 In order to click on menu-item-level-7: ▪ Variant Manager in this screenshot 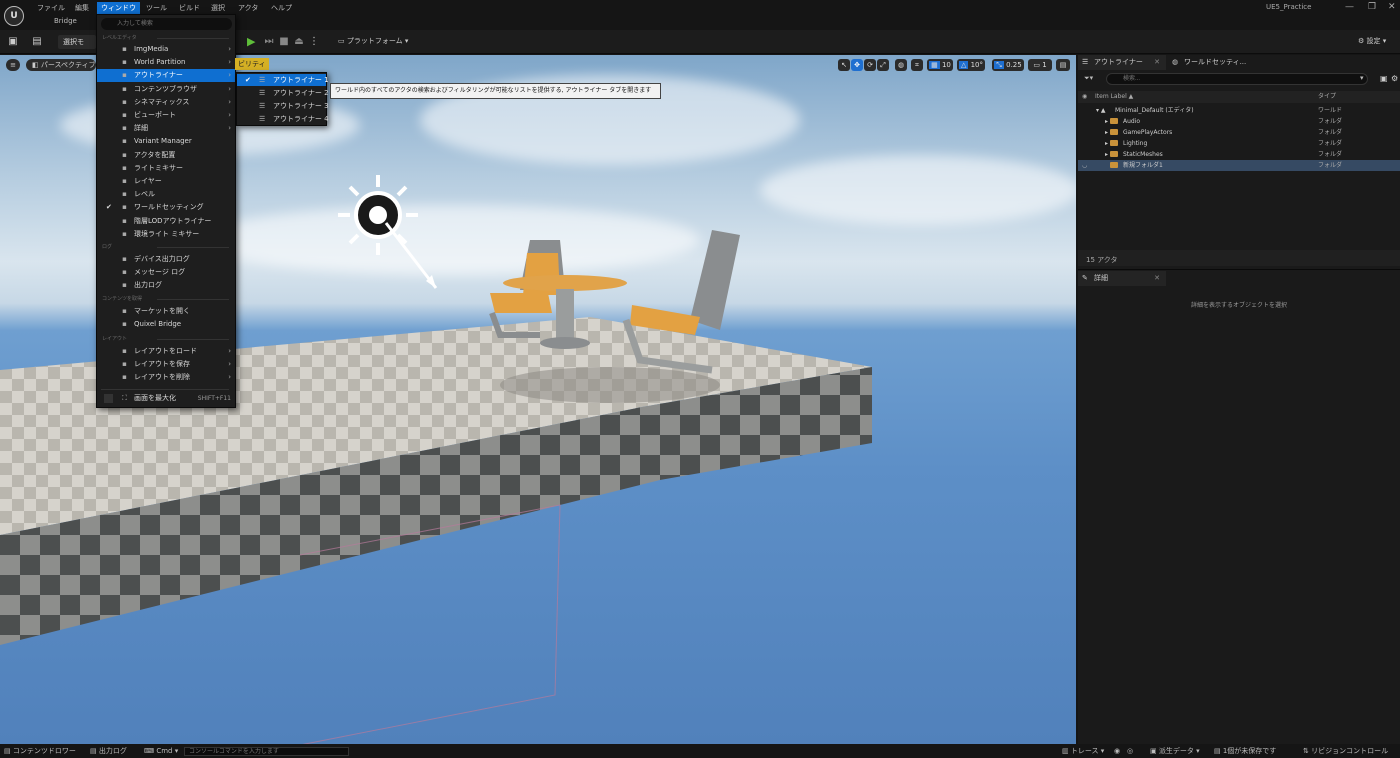, I will do `click(166, 141)`.